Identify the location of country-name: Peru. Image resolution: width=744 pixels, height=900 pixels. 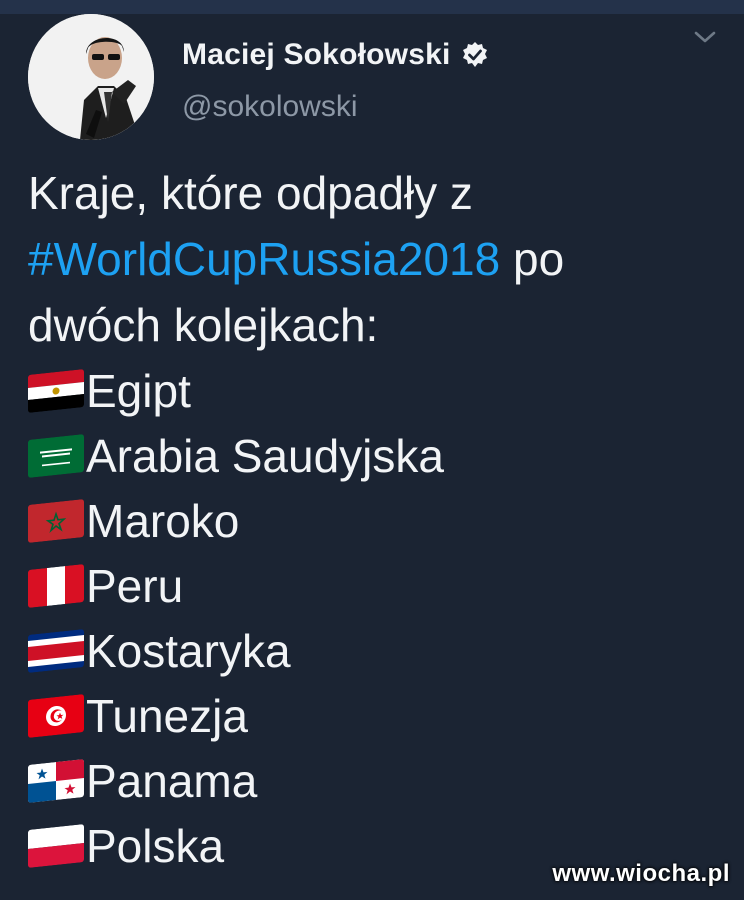
(135, 585).